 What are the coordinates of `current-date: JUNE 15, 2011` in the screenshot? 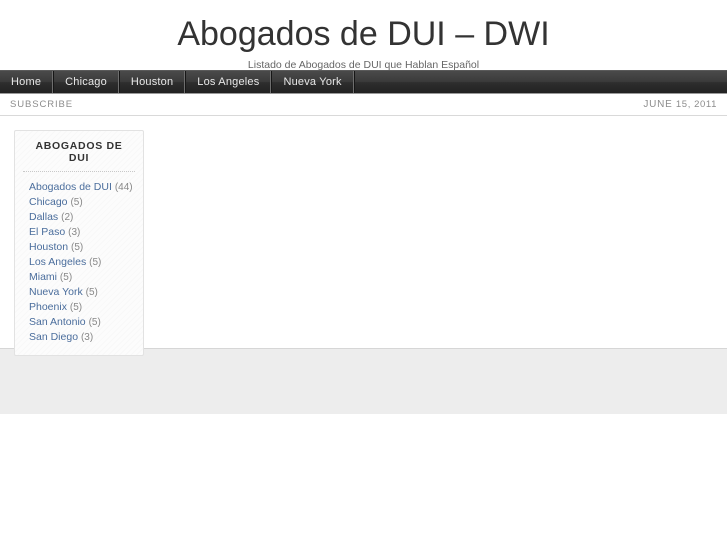 It's located at (680, 104).